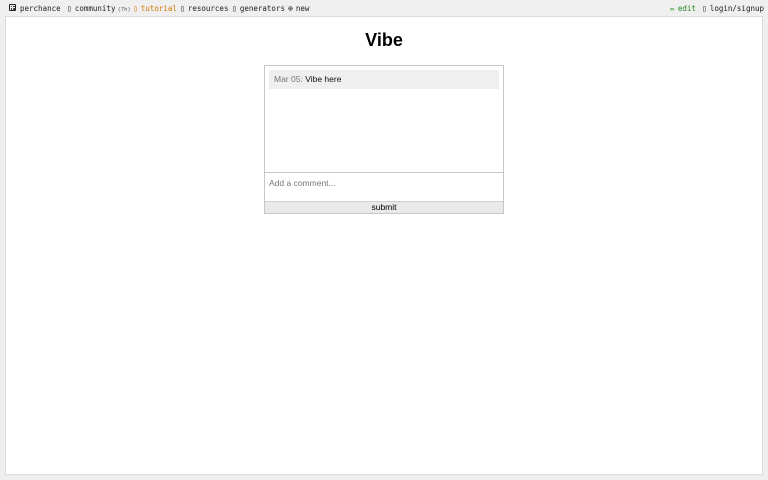  I want to click on chat-icon: ▯, so click(69, 8).